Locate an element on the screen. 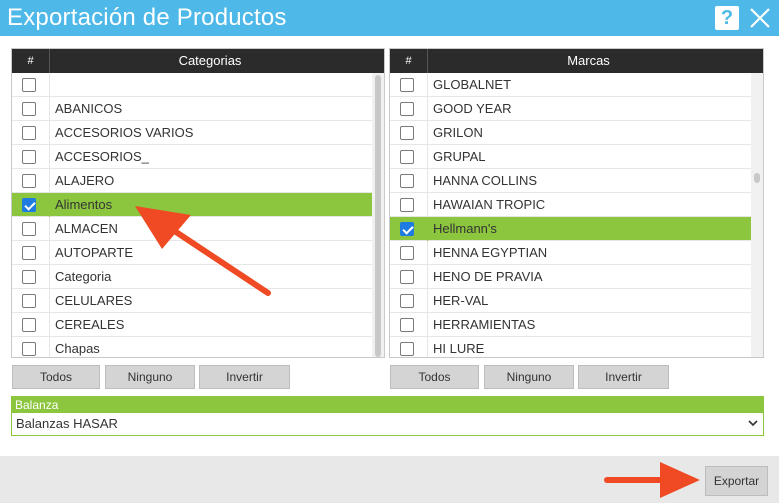  categoria-list-item: Alimentos is located at coordinates (192, 205).